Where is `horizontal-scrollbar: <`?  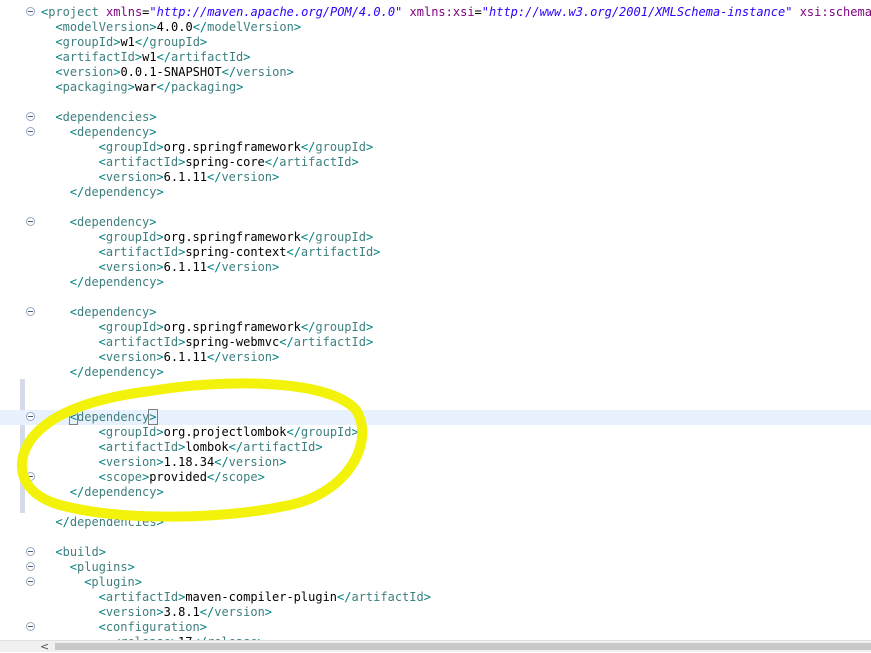 horizontal-scrollbar: < is located at coordinates (435, 646).